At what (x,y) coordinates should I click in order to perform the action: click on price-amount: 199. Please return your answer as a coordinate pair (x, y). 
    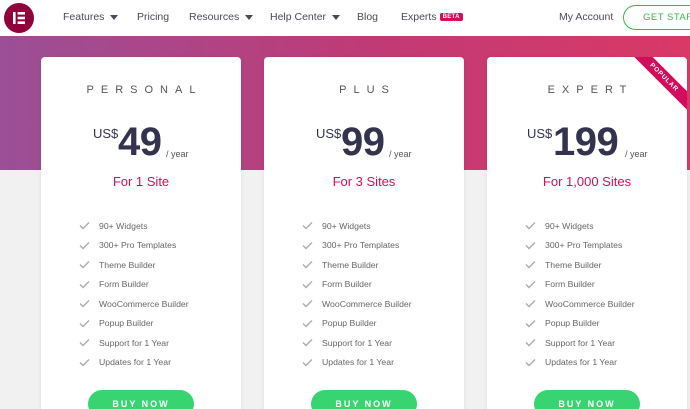
    Looking at the image, I should click on (586, 142).